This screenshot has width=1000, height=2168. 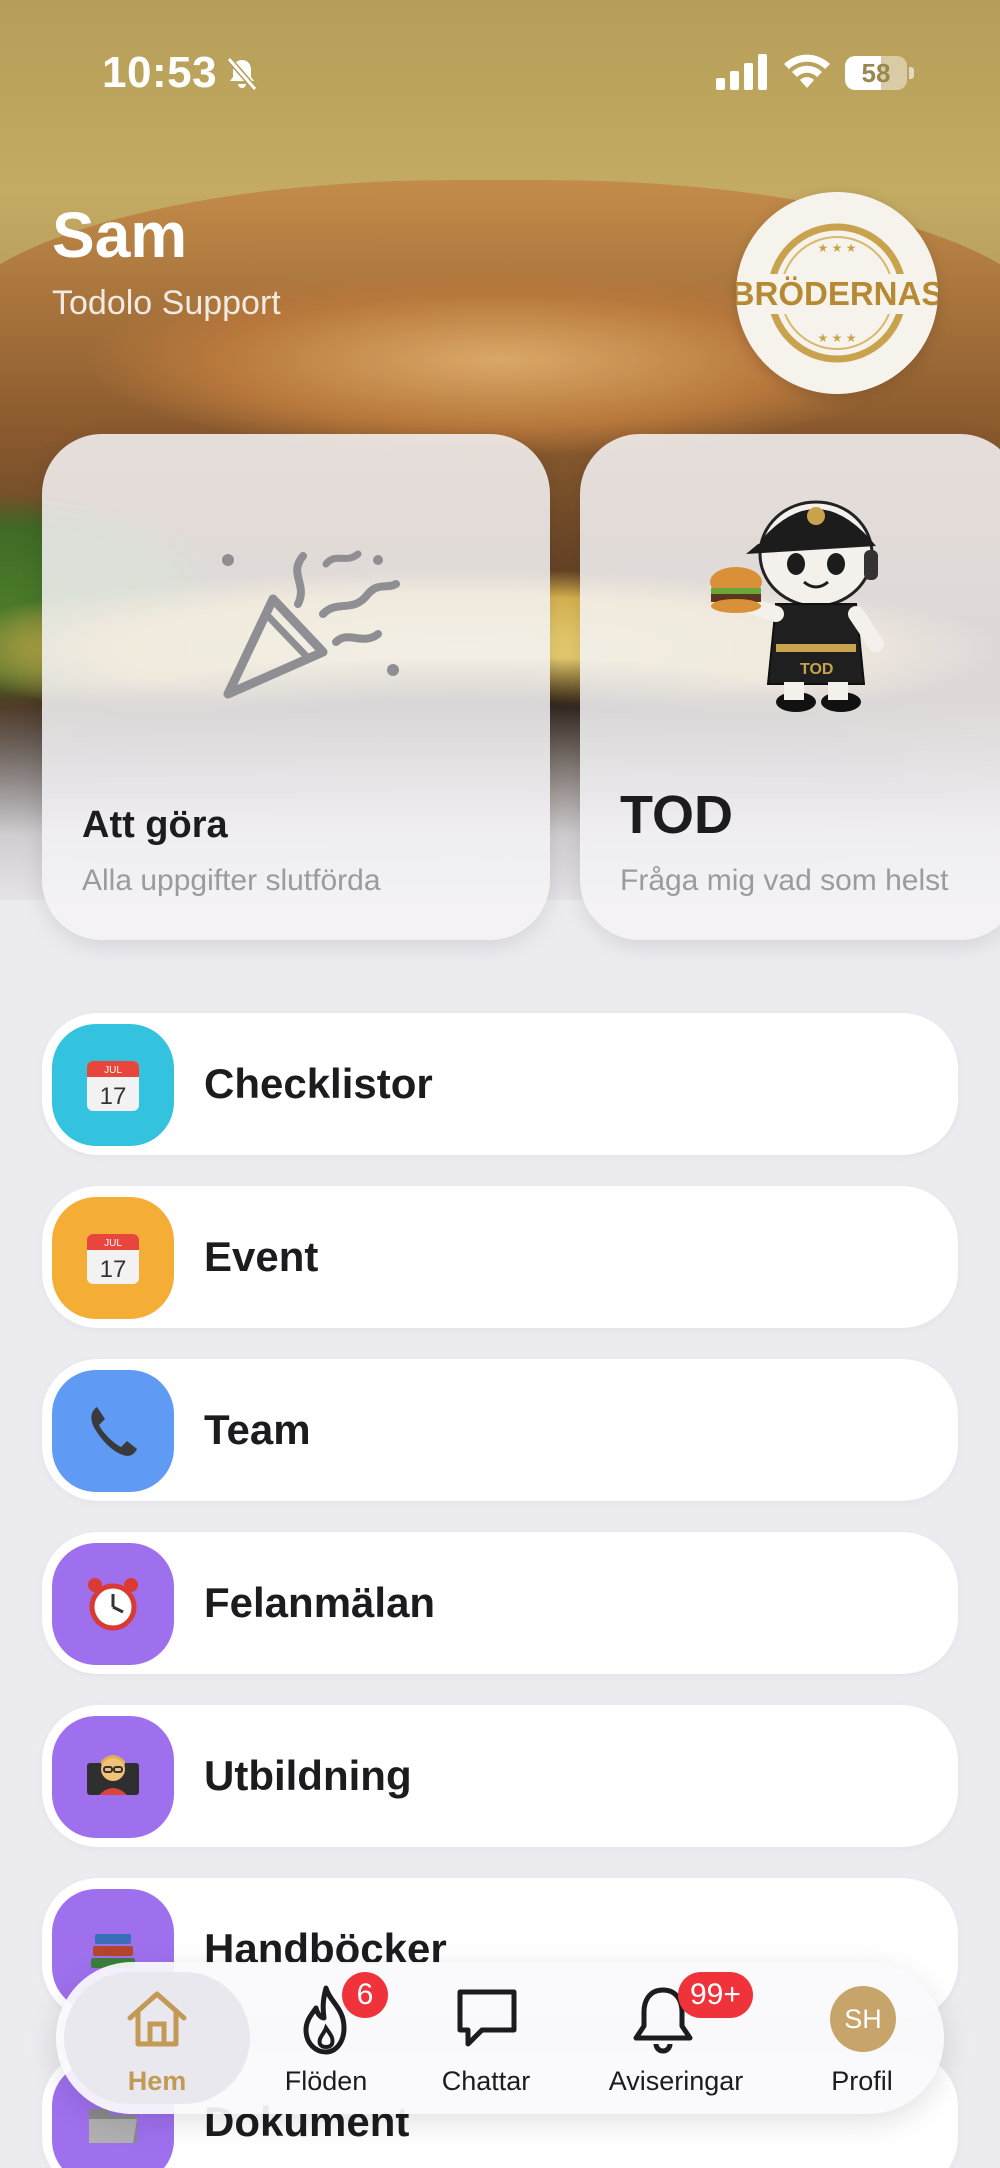 I want to click on tab-profil: SH Profil, so click(x=862, y=2038).